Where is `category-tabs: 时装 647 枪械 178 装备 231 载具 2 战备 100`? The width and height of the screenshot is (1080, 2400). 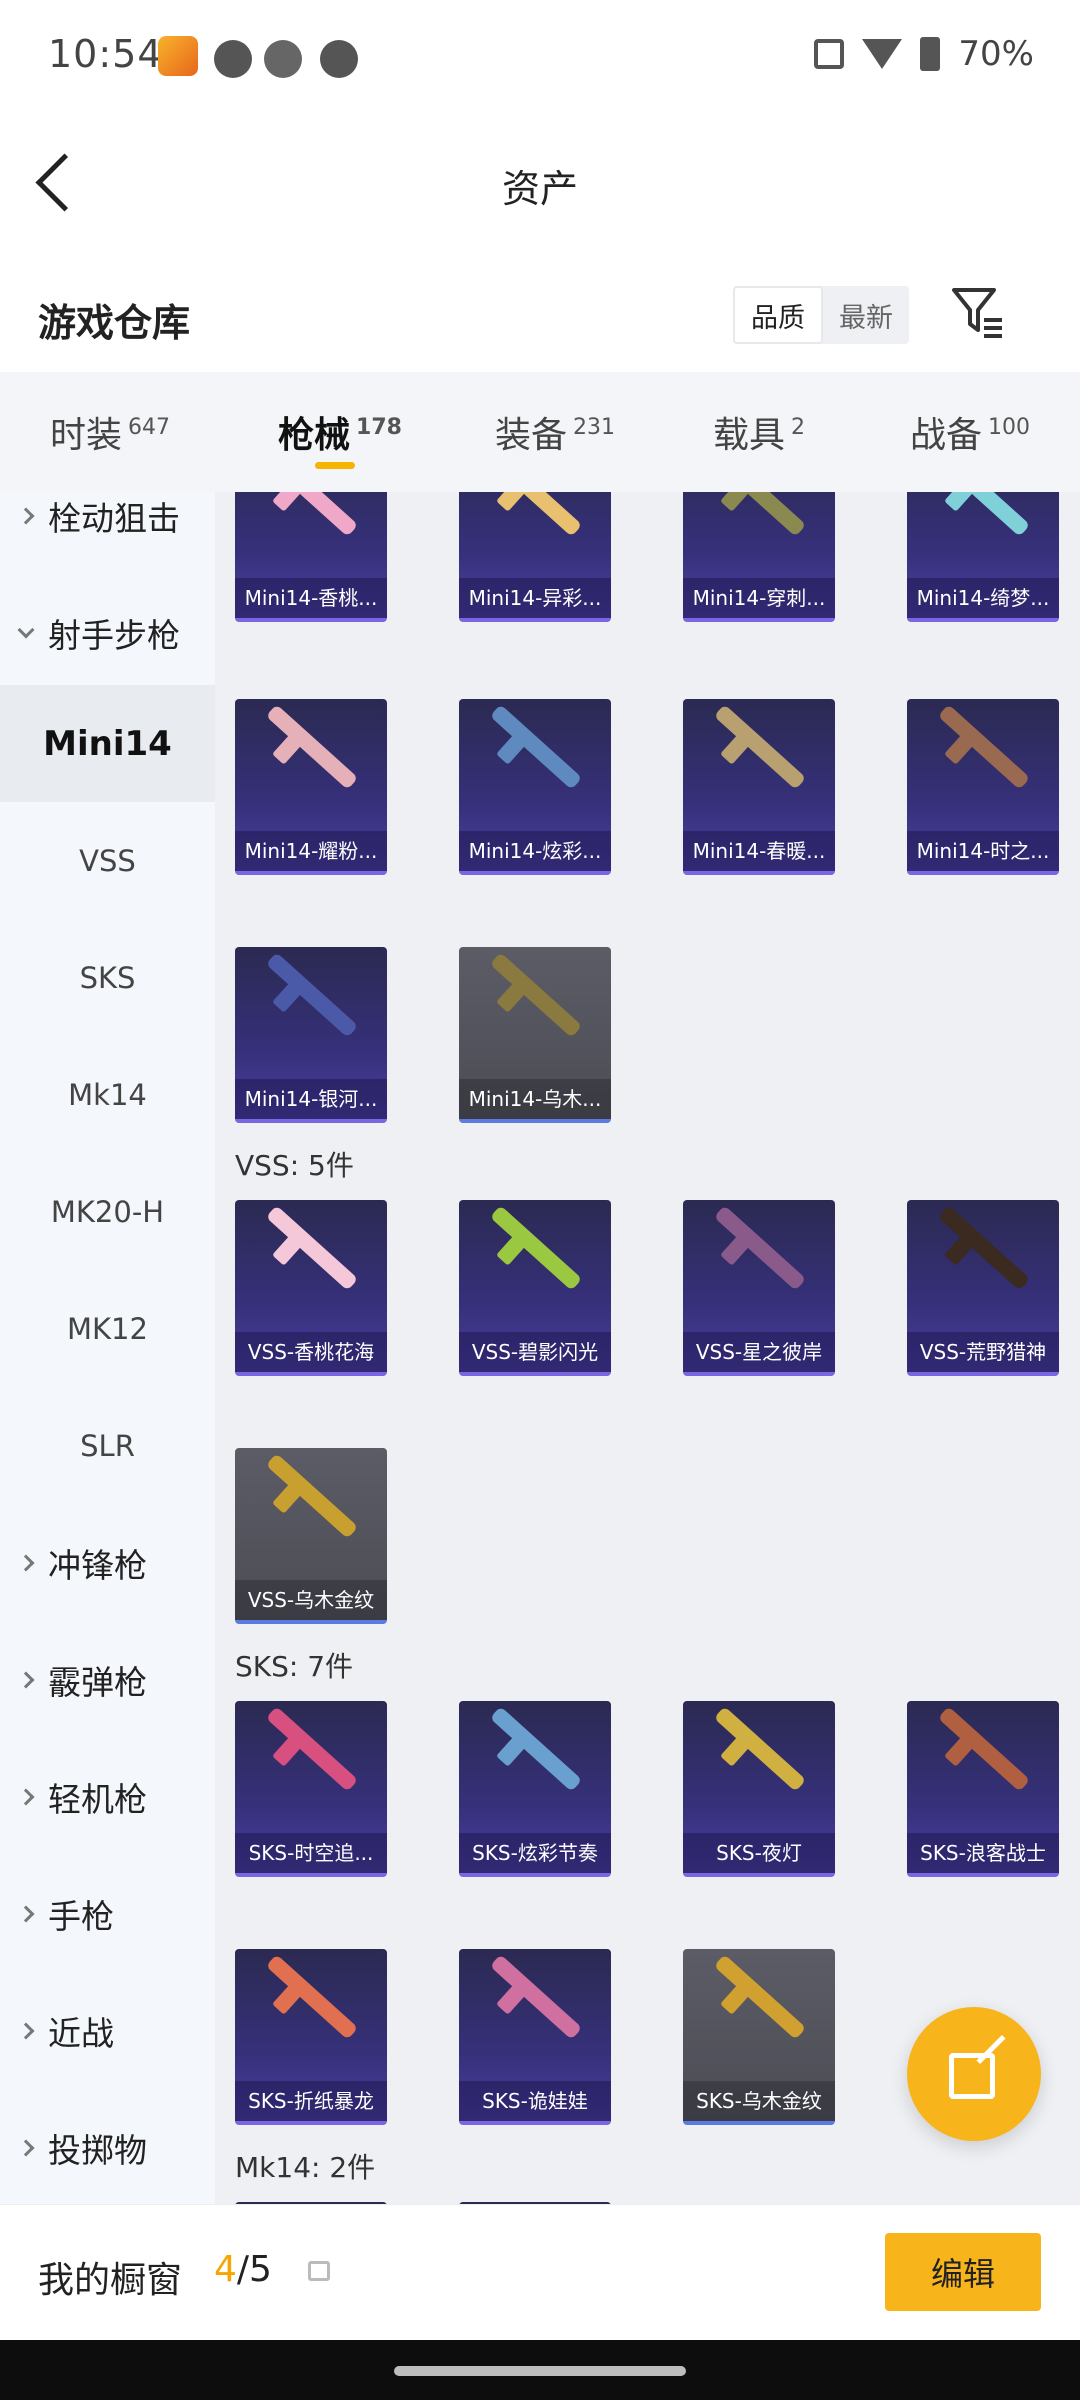 category-tabs: 时装 647 枪械 178 装备 231 载具 2 战备 100 is located at coordinates (540, 432).